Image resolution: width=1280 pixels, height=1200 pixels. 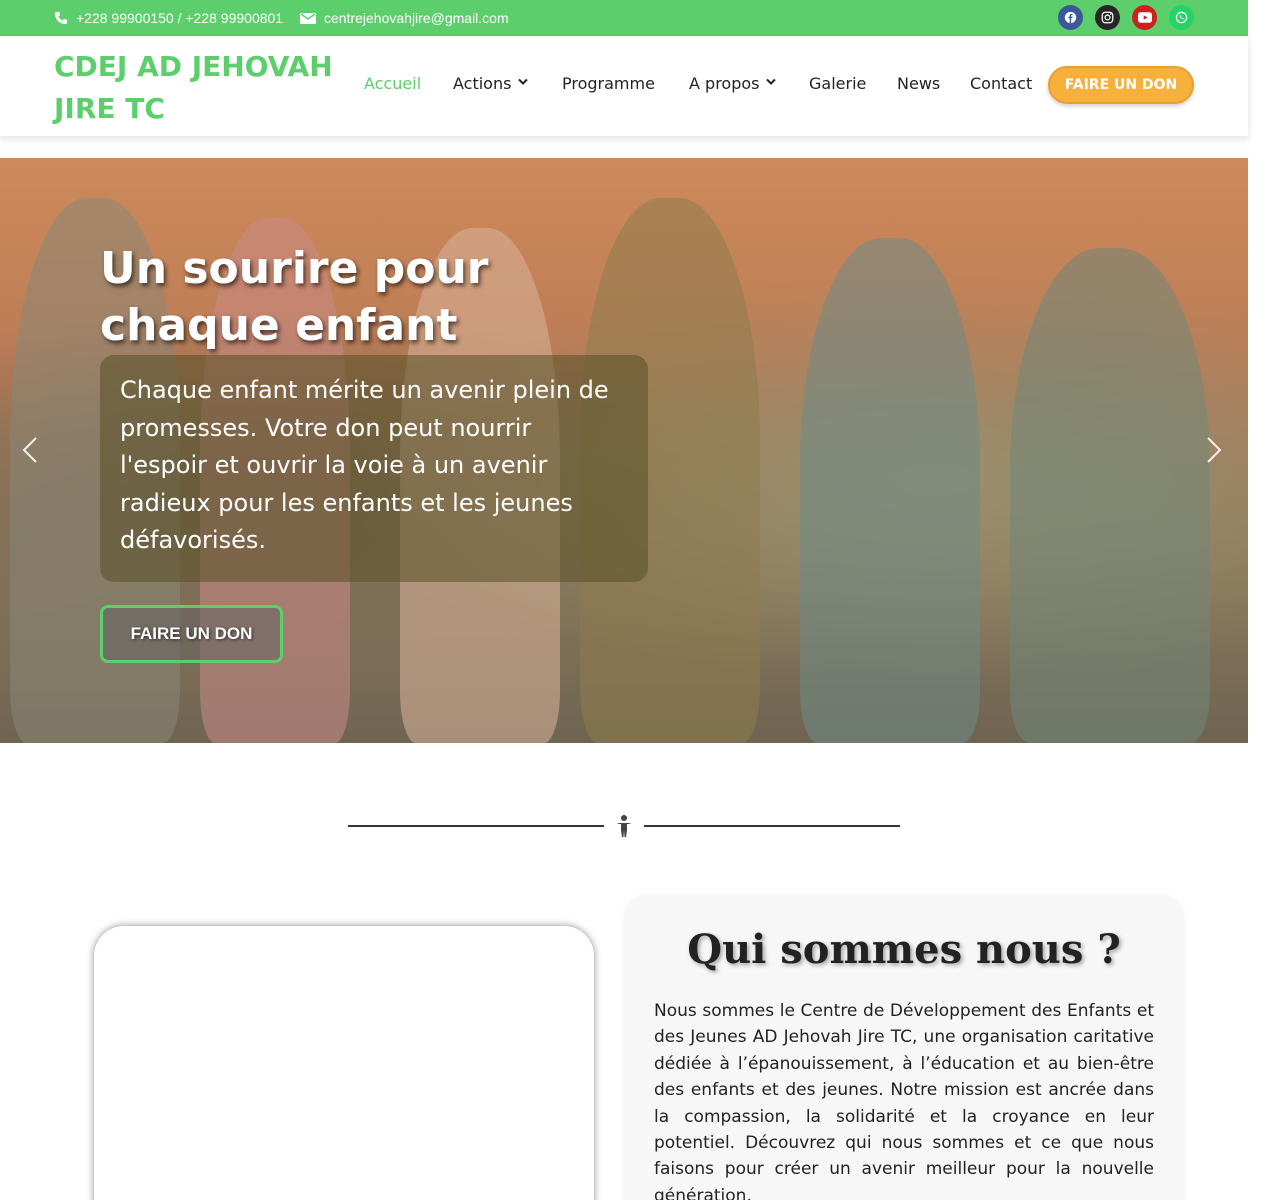 I want to click on nav-label: News, so click(x=919, y=83).